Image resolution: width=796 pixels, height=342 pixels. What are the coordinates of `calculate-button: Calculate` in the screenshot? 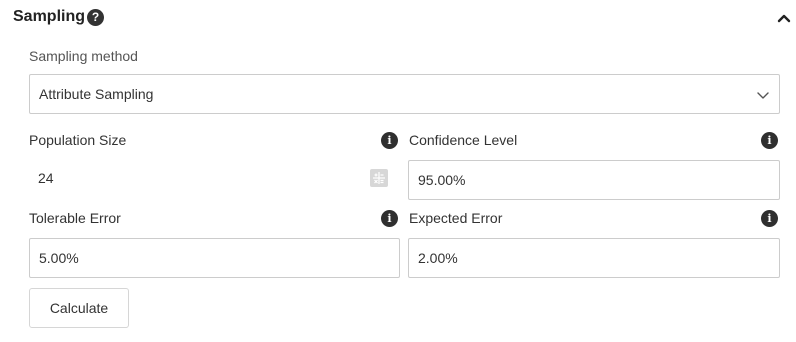 It's located at (79, 308).